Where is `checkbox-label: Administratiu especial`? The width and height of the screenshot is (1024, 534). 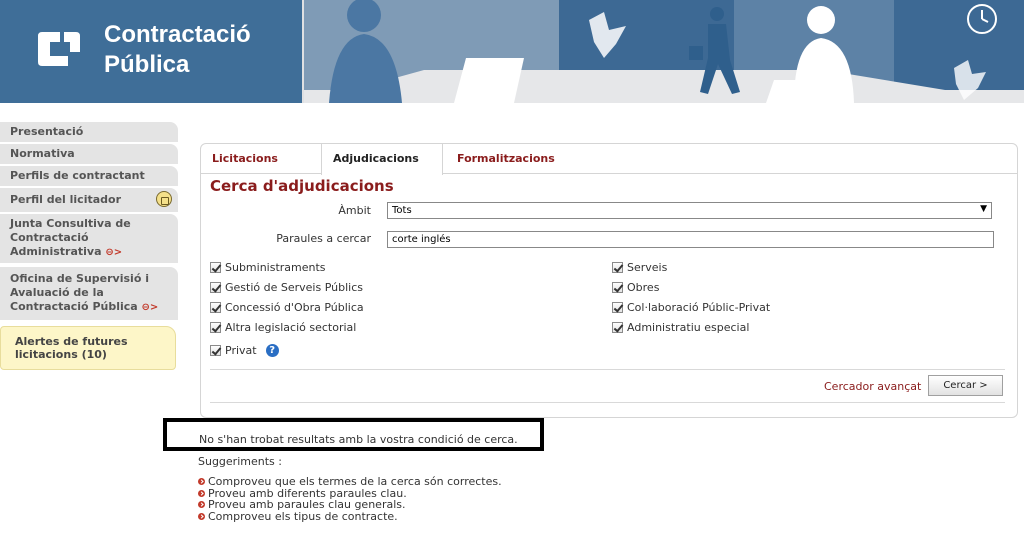
checkbox-label: Administratiu especial is located at coordinates (688, 327).